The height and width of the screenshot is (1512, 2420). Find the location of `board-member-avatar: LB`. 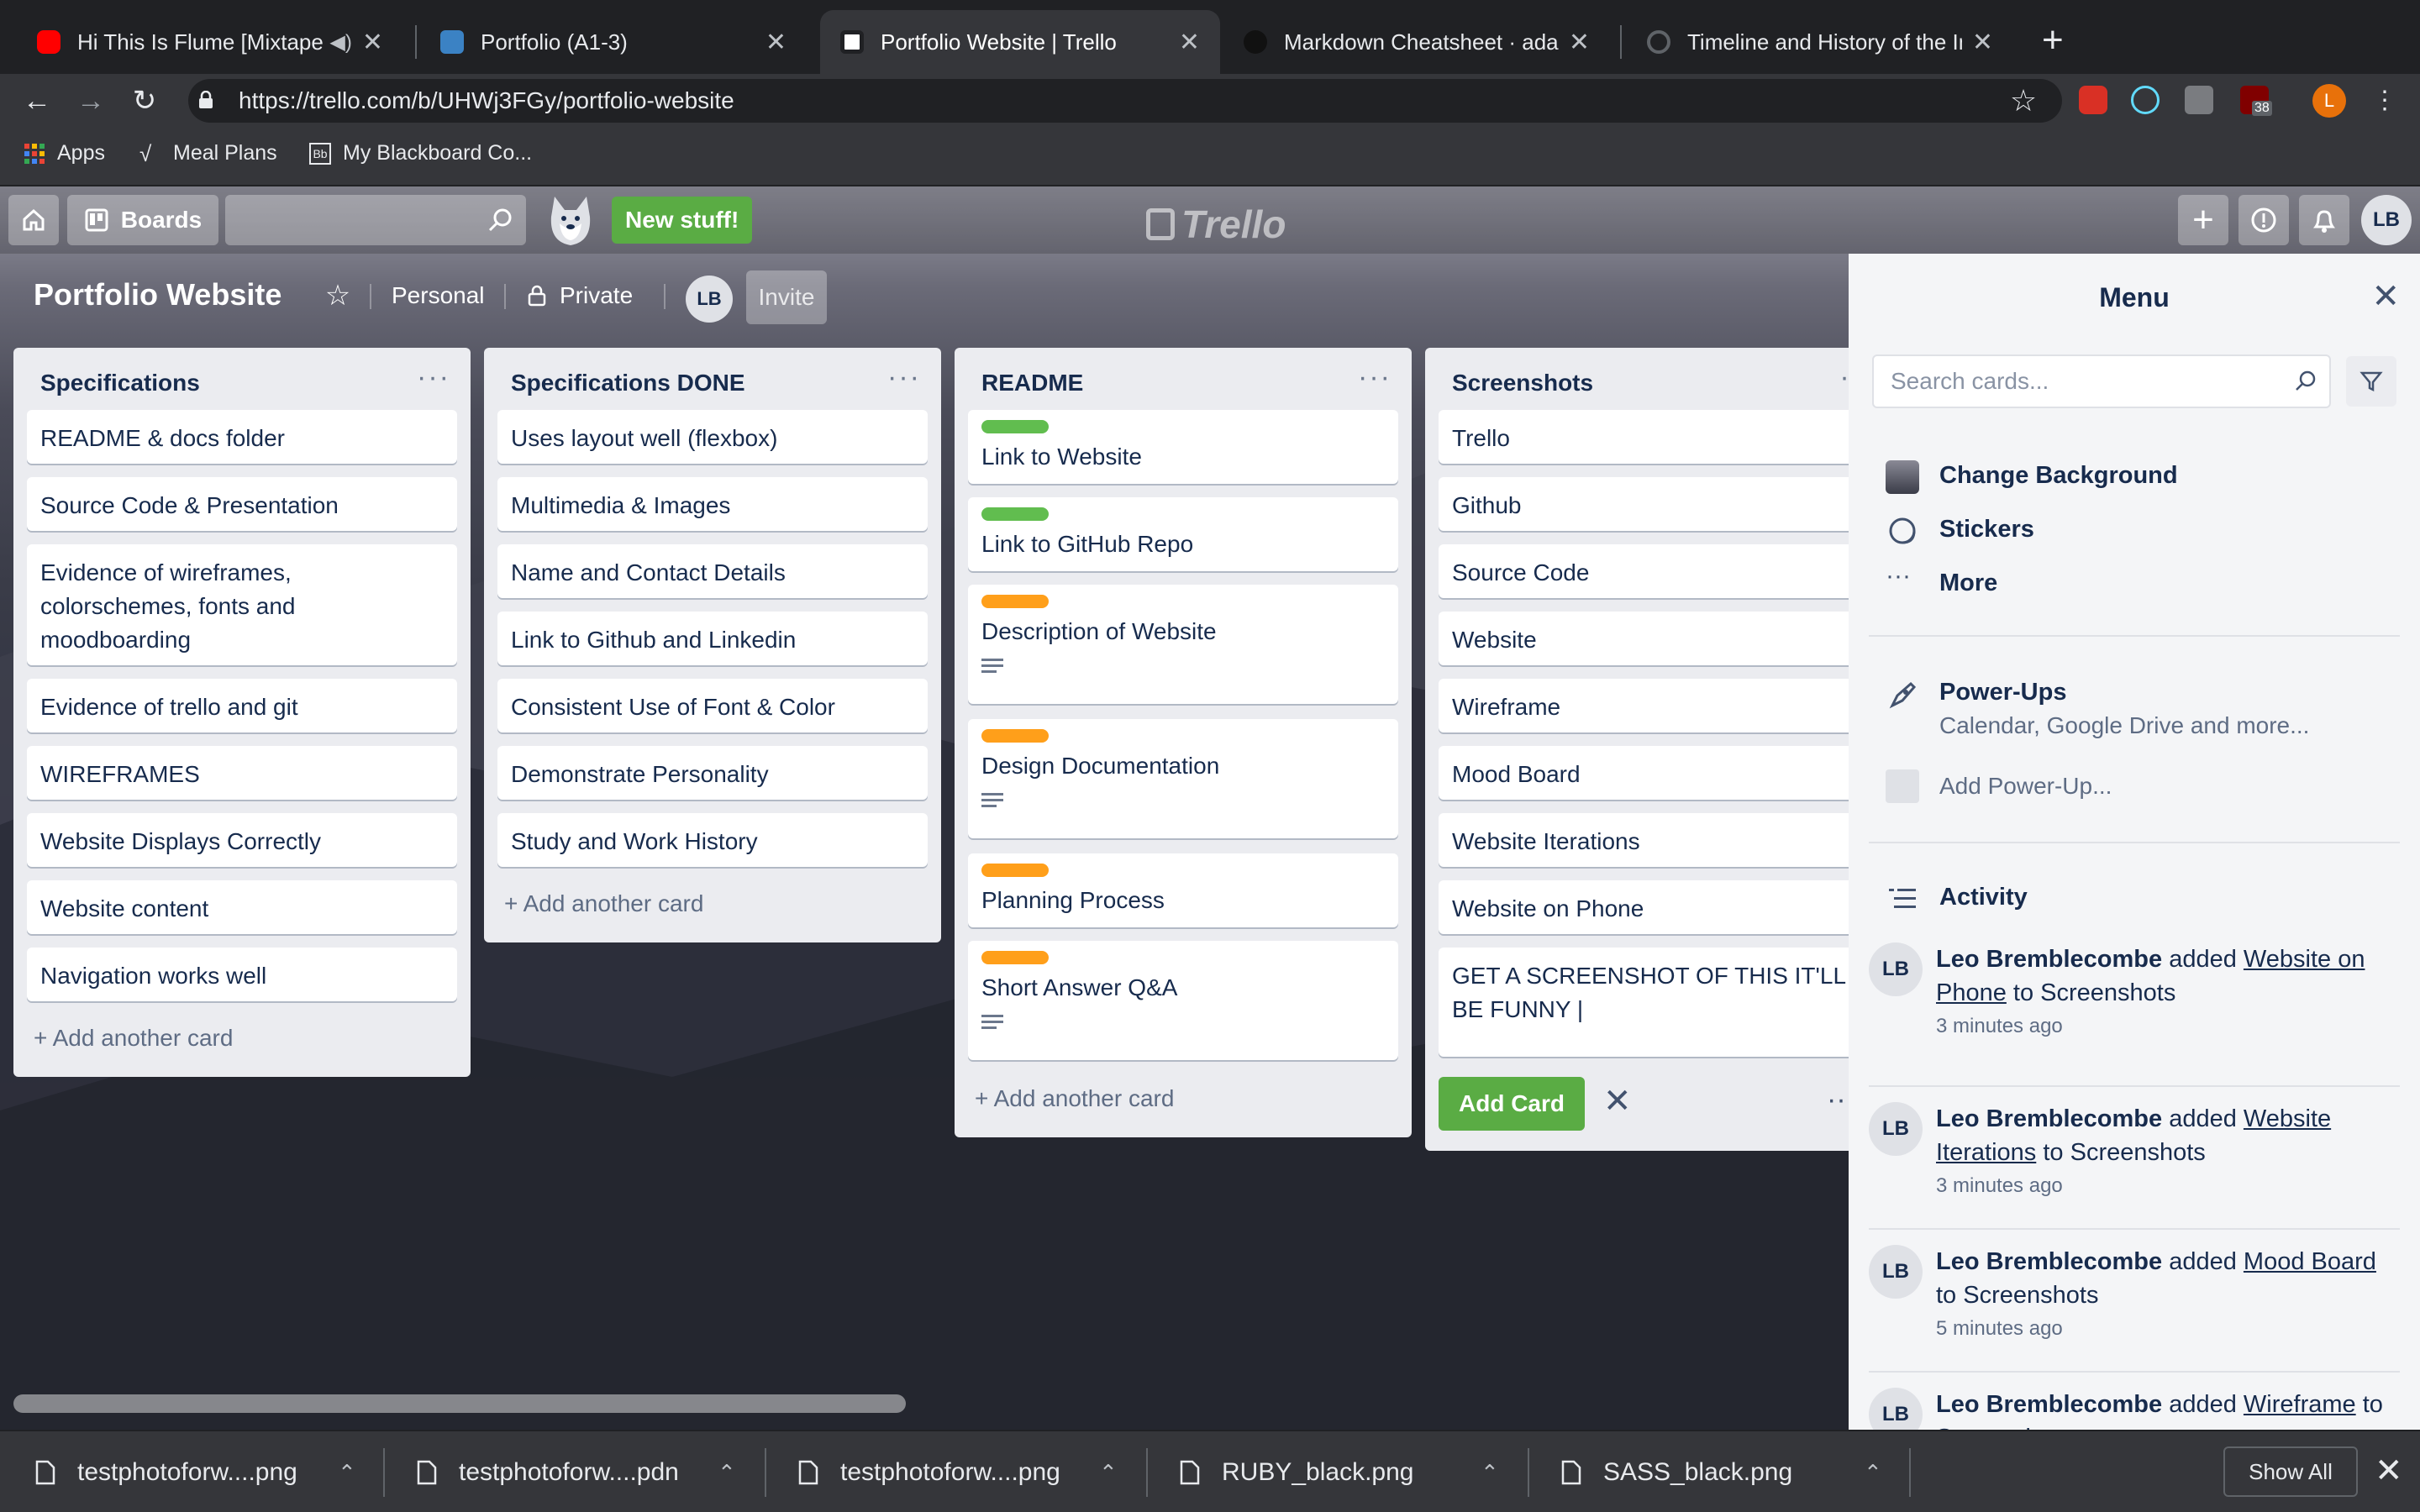

board-member-avatar: LB is located at coordinates (709, 299).